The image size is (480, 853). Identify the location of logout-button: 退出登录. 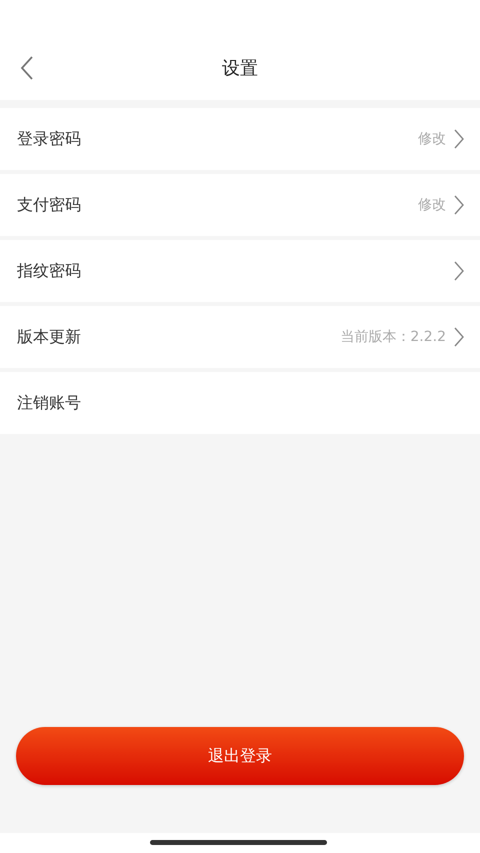
(240, 756).